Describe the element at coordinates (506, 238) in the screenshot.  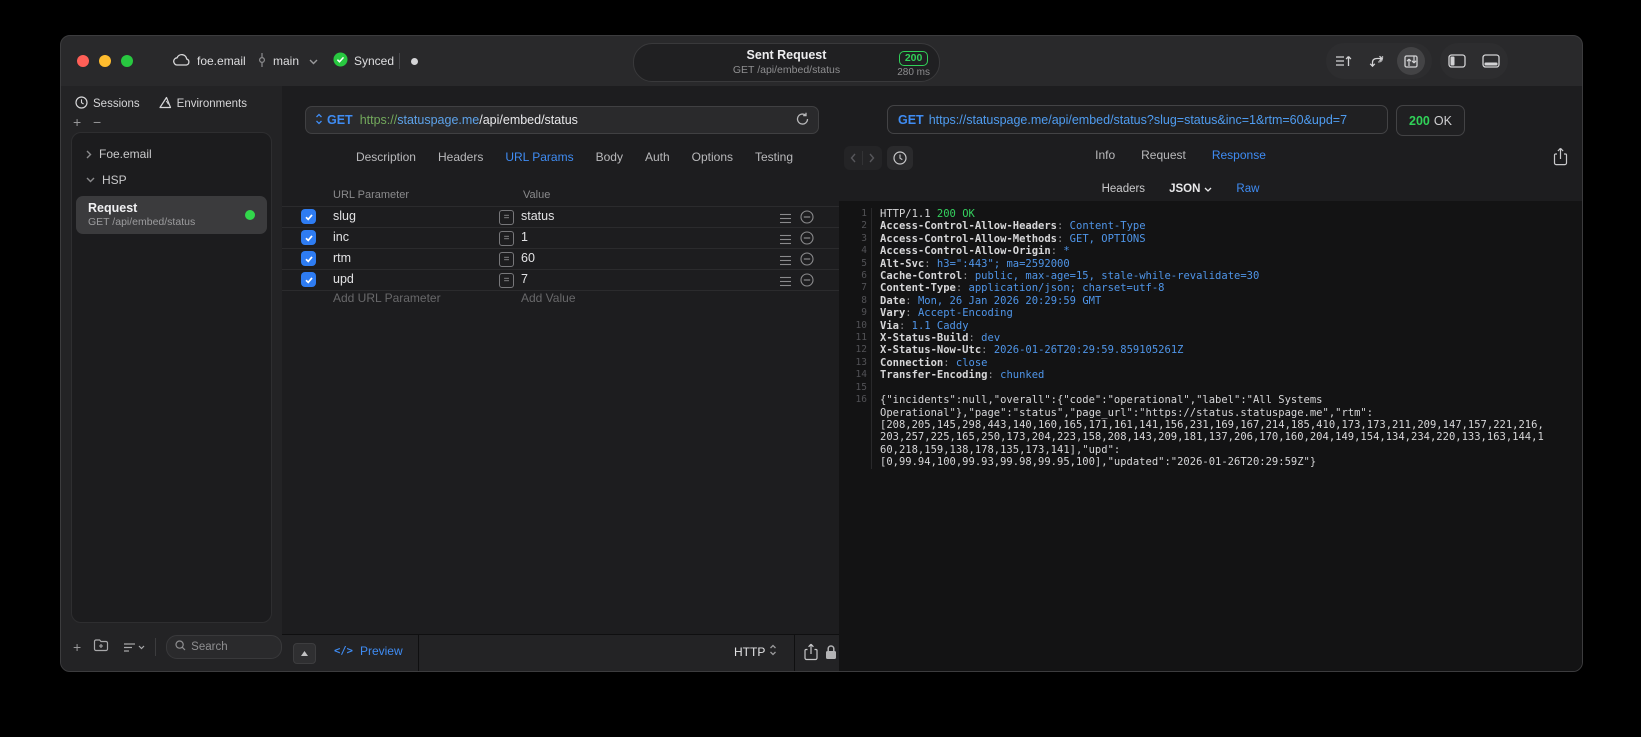
I see `equals-icon: =` at that location.